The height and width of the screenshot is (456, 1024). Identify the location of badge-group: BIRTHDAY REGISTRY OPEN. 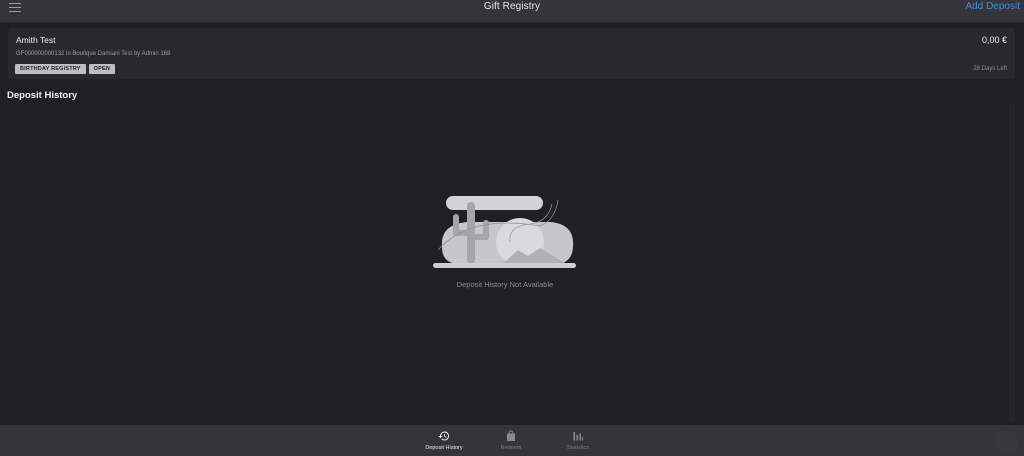
(65, 69).